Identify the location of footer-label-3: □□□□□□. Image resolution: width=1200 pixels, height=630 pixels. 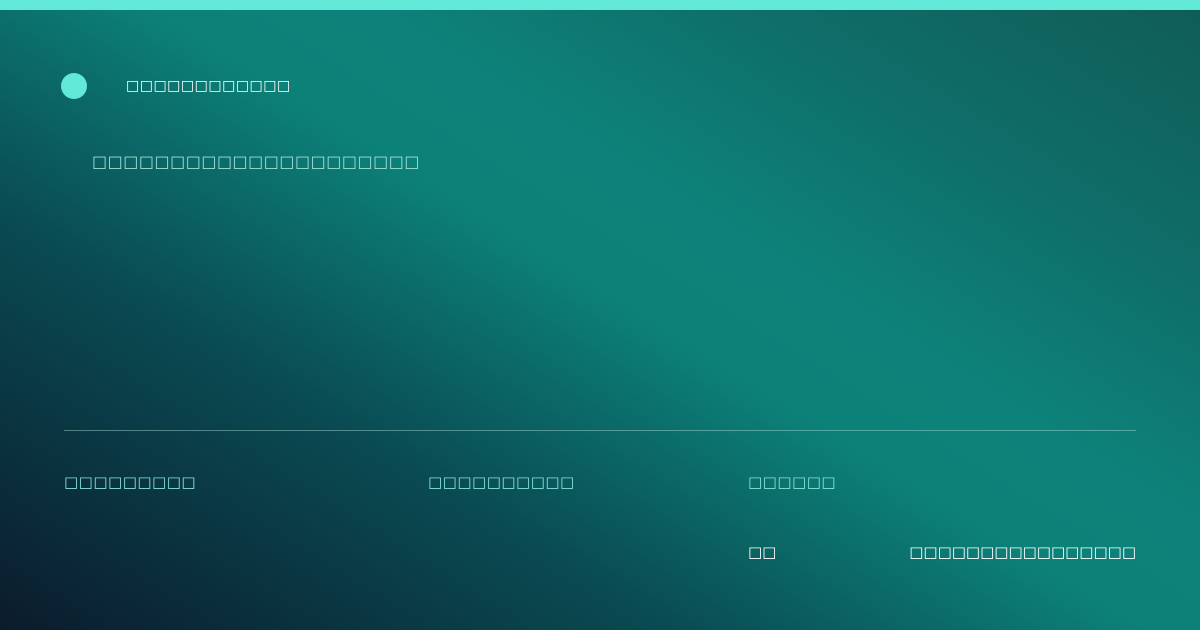
(792, 482).